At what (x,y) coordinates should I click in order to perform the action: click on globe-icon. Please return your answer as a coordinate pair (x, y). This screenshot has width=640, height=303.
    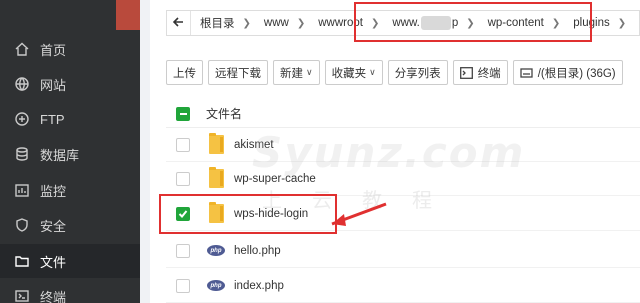
    Looking at the image, I should click on (22, 84).